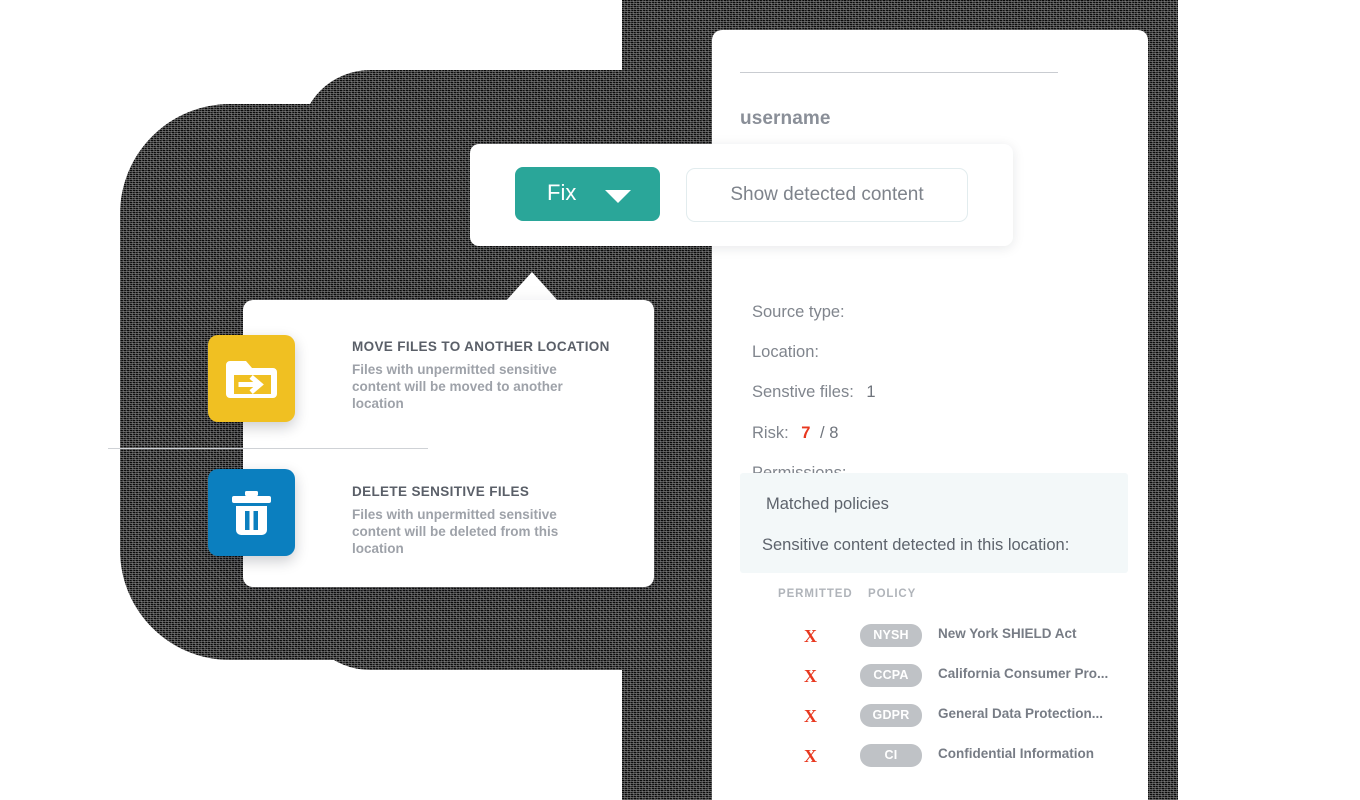 This screenshot has width=1360, height=800. What do you see at coordinates (871, 392) in the screenshot?
I see `meta-value: 1` at bounding box center [871, 392].